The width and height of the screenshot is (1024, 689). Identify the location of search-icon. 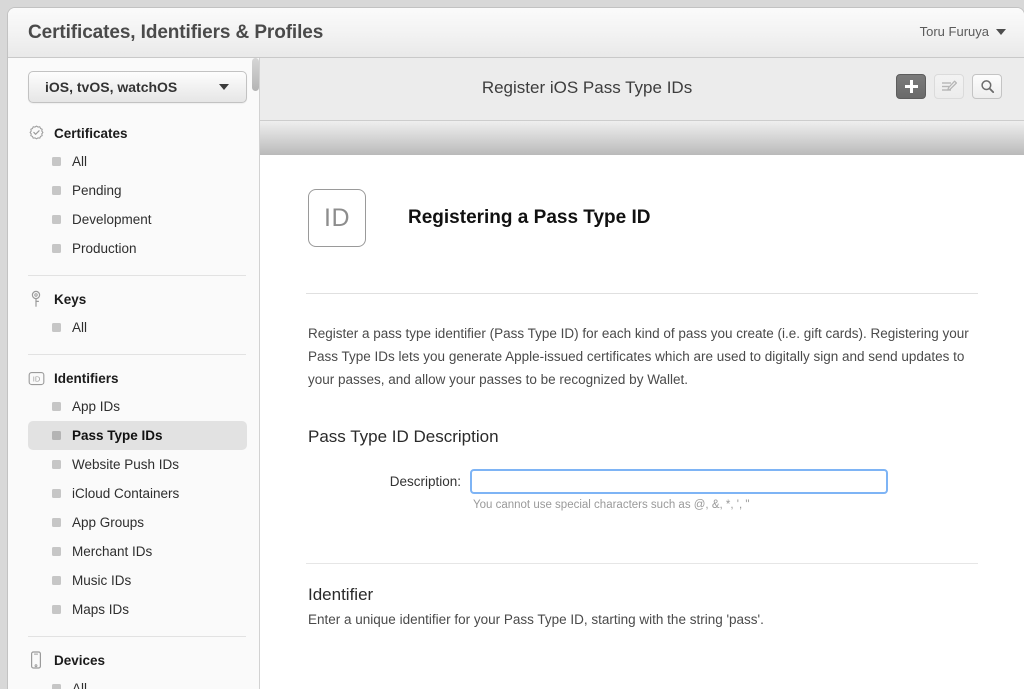
(987, 87).